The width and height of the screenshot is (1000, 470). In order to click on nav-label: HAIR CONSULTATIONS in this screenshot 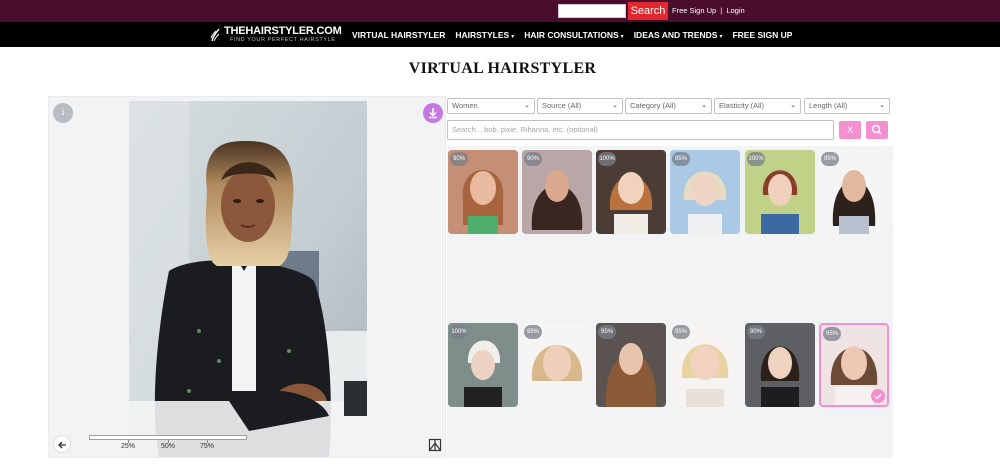, I will do `click(571, 34)`.